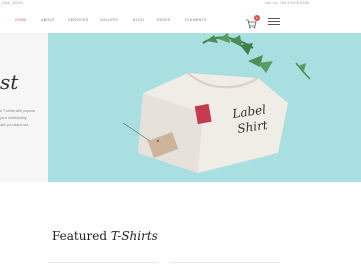 This screenshot has width=361, height=266. I want to click on nav-item-about: ABOUT, so click(48, 20).